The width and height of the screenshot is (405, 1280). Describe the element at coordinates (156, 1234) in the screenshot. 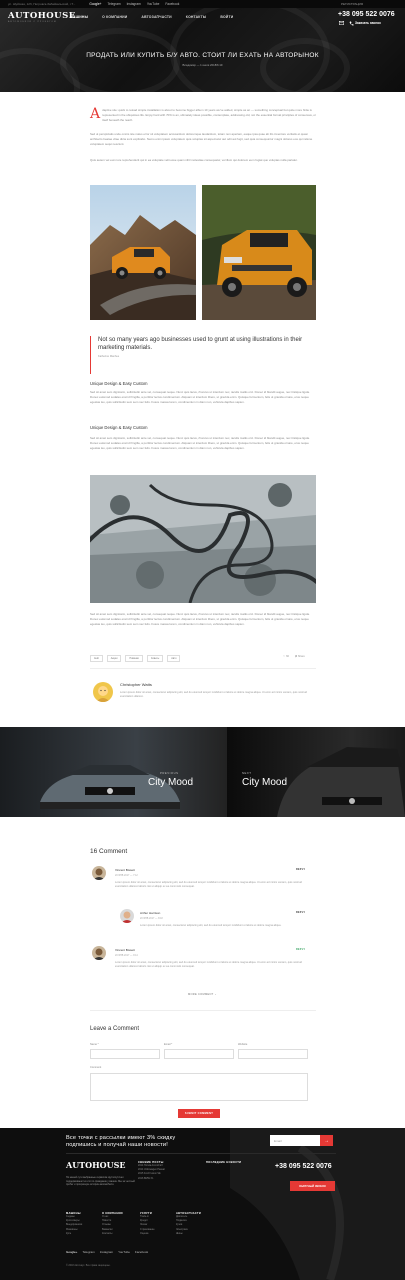

I see `footer-link: Оценка` at that location.